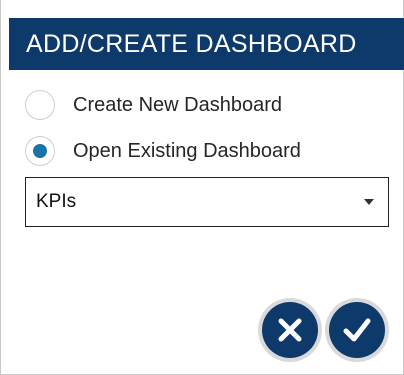  Describe the element at coordinates (40, 151) in the screenshot. I see `open-existing-dashboard-radio` at that location.